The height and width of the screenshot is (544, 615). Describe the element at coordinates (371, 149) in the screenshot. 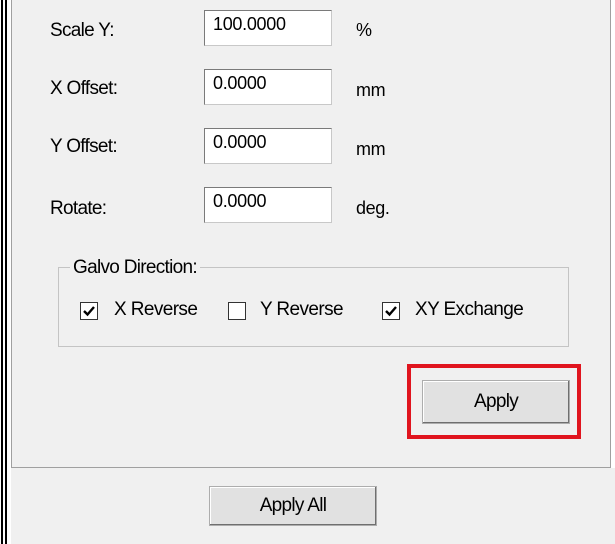

I see `y-offset-unit: mm` at that location.